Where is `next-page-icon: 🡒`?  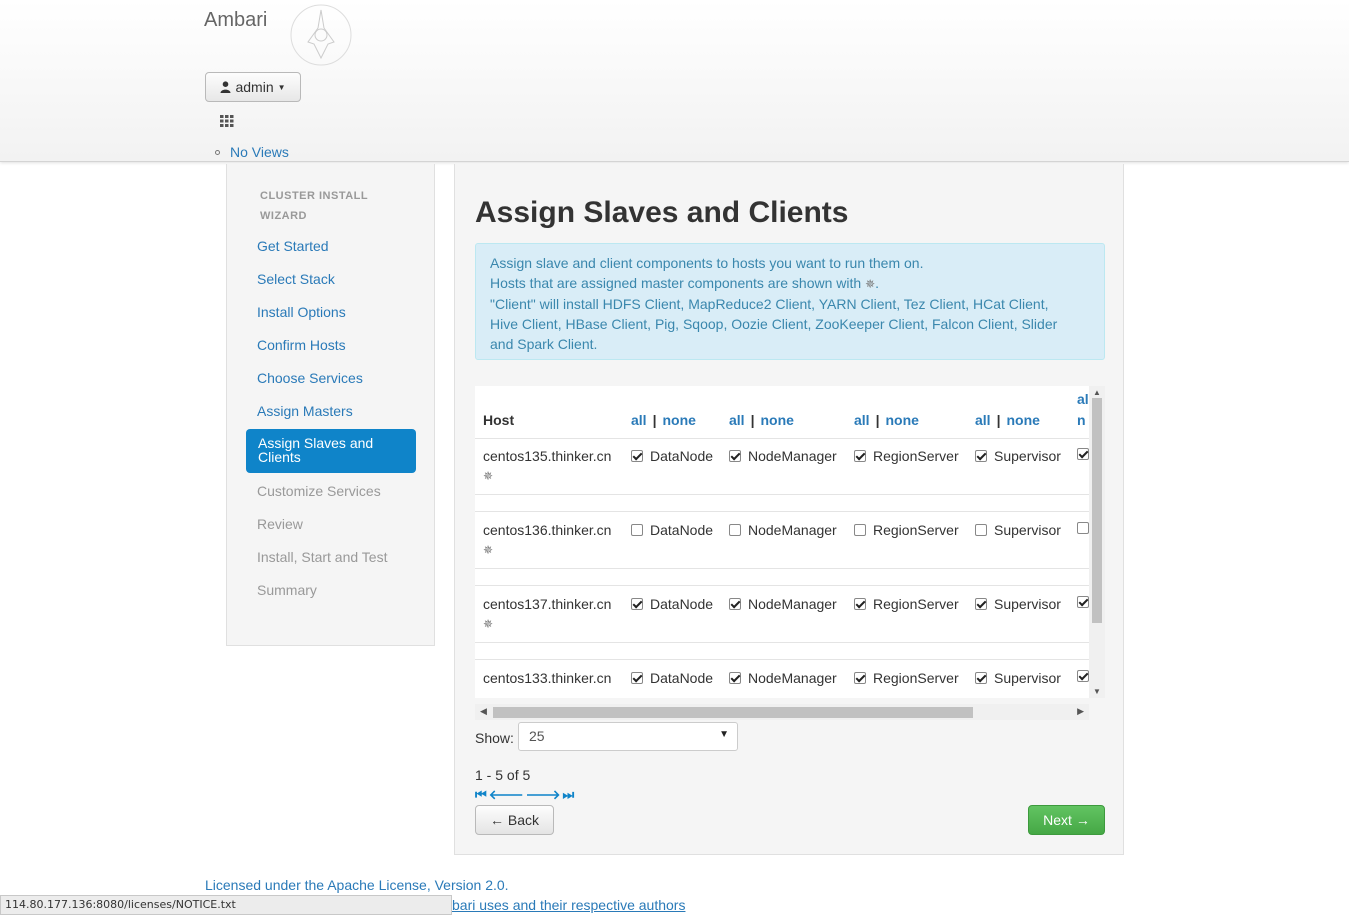
next-page-icon: 🡒 is located at coordinates (543, 795).